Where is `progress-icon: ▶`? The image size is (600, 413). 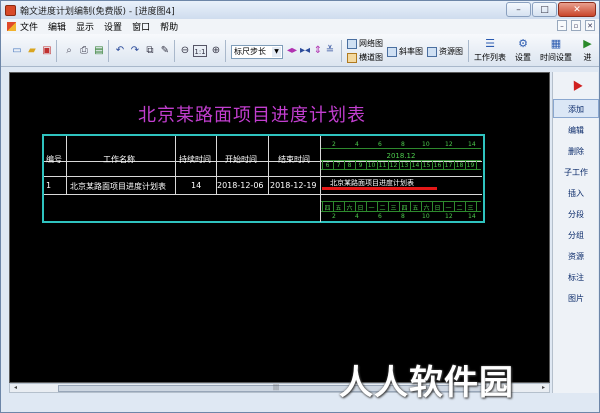 progress-icon: ▶ is located at coordinates (587, 43).